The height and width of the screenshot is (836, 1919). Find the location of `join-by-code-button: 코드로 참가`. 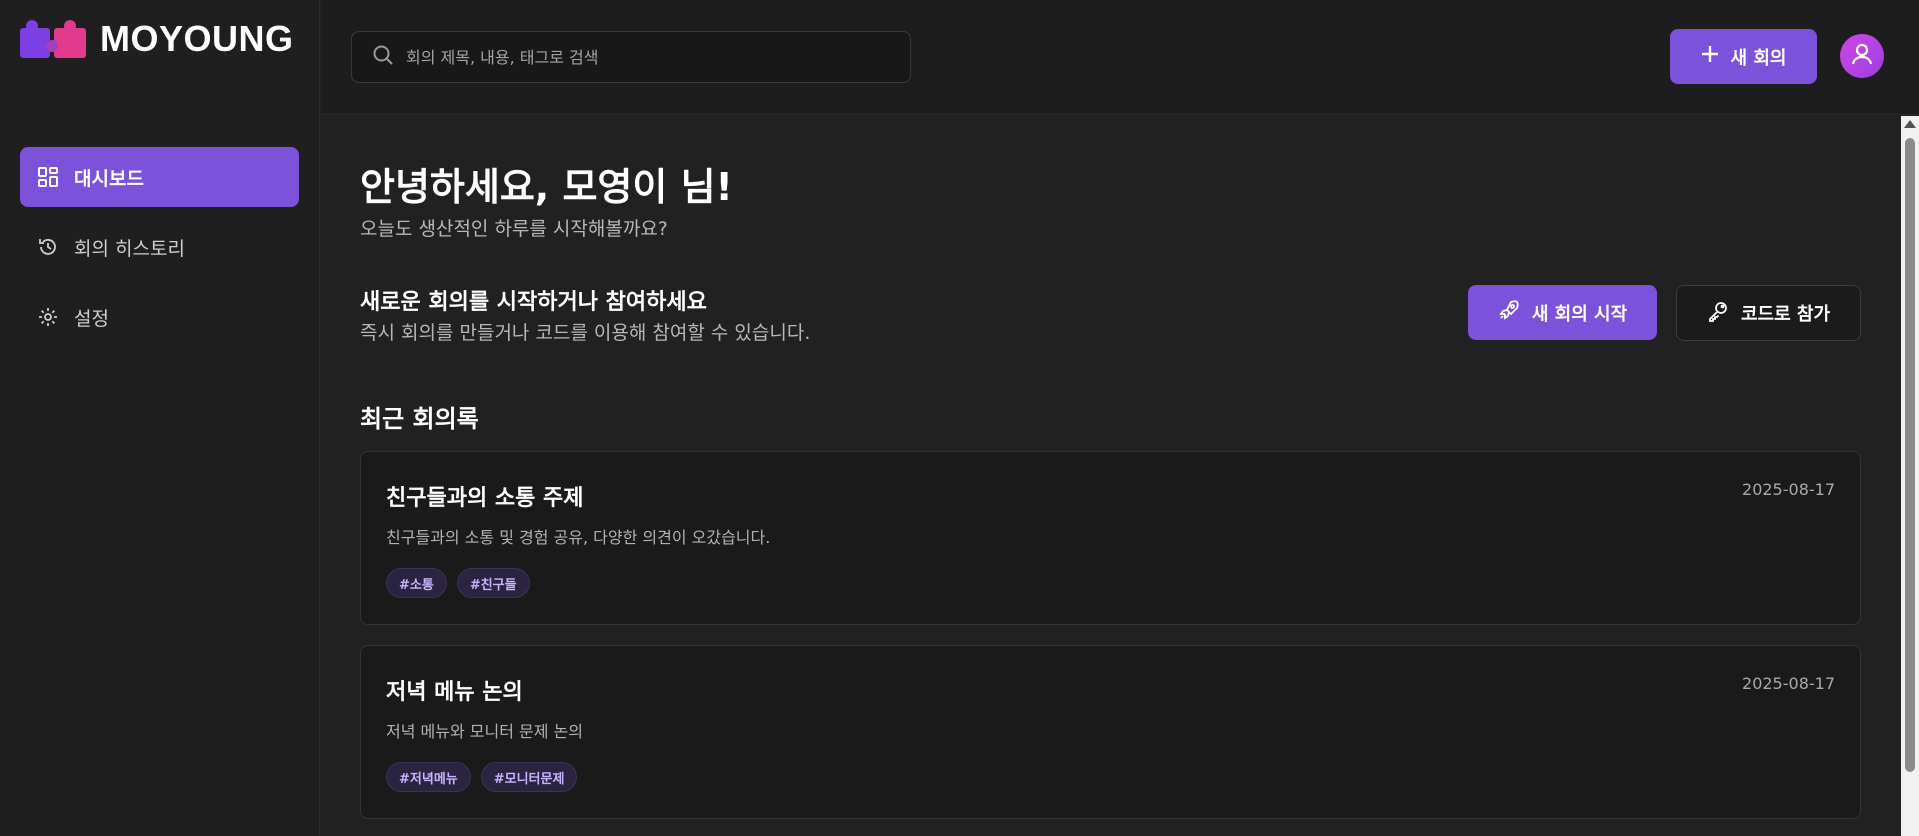

join-by-code-button: 코드로 참가 is located at coordinates (1768, 313).